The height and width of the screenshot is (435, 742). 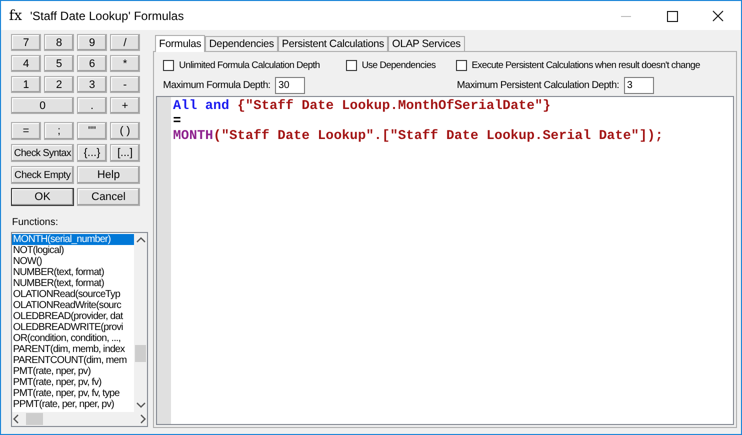 I want to click on calculator-key: 1, so click(x=26, y=84).